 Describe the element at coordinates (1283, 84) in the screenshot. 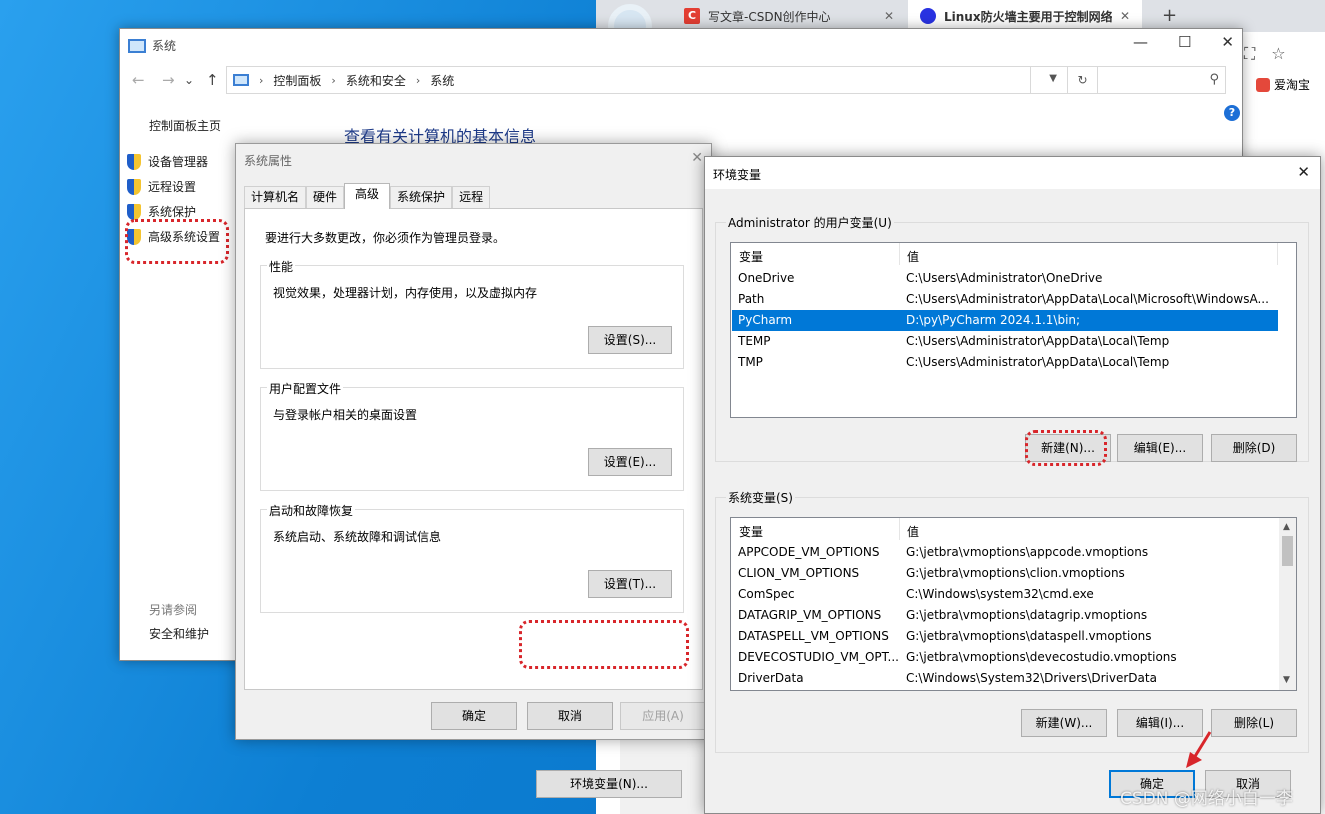

I see `bookmark-aitaobao: 爱淘宝` at that location.